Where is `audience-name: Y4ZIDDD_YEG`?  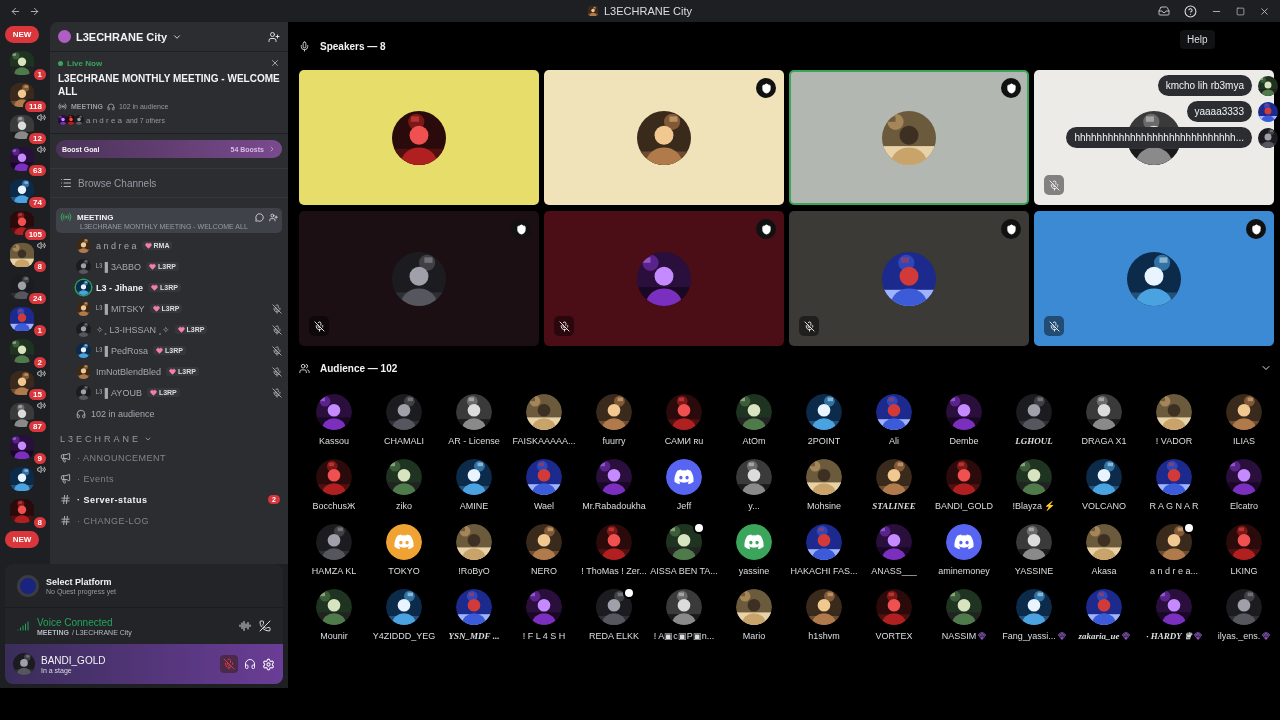
audience-name: Y4ZIDDD_YEG is located at coordinates (404, 636).